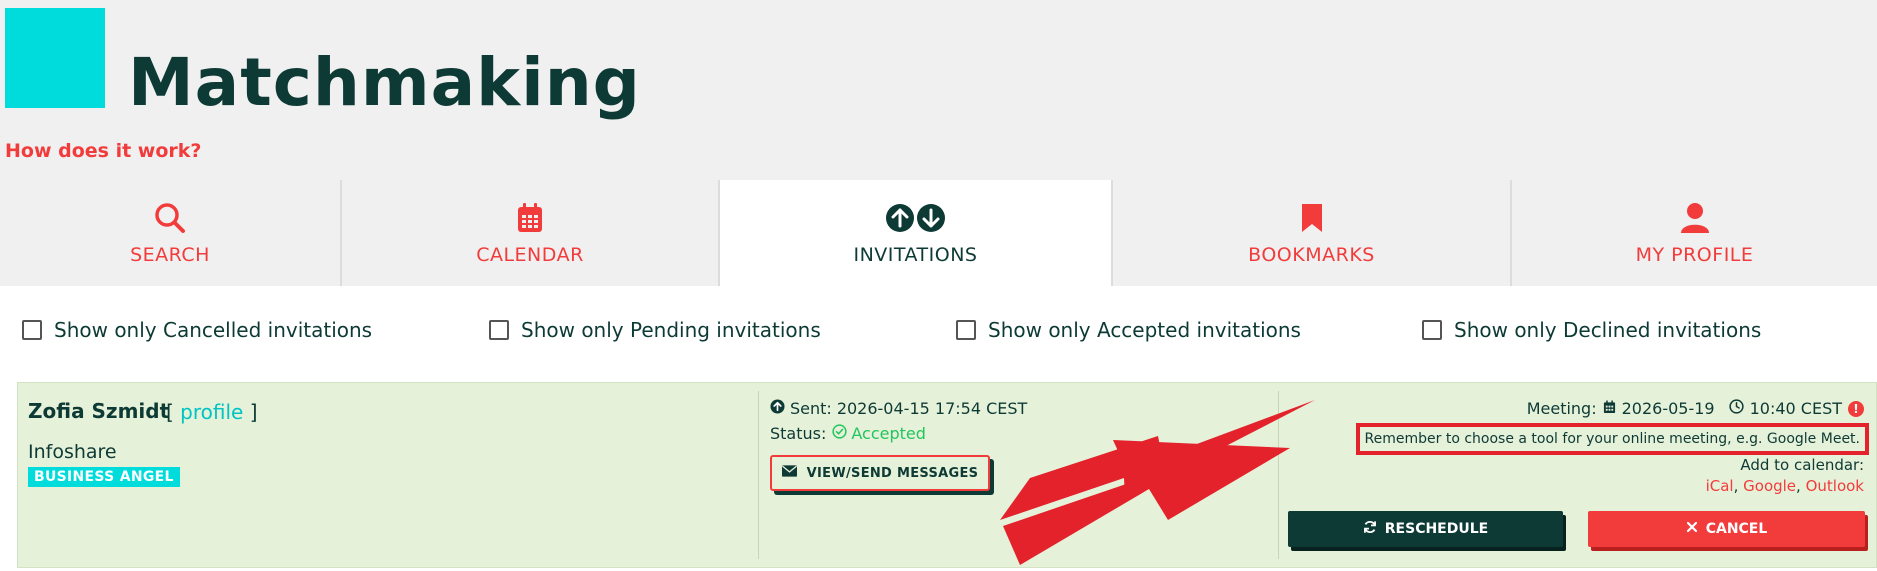 The height and width of the screenshot is (571, 1877). I want to click on reschedule-button: RESCHEDULE, so click(1425, 529).